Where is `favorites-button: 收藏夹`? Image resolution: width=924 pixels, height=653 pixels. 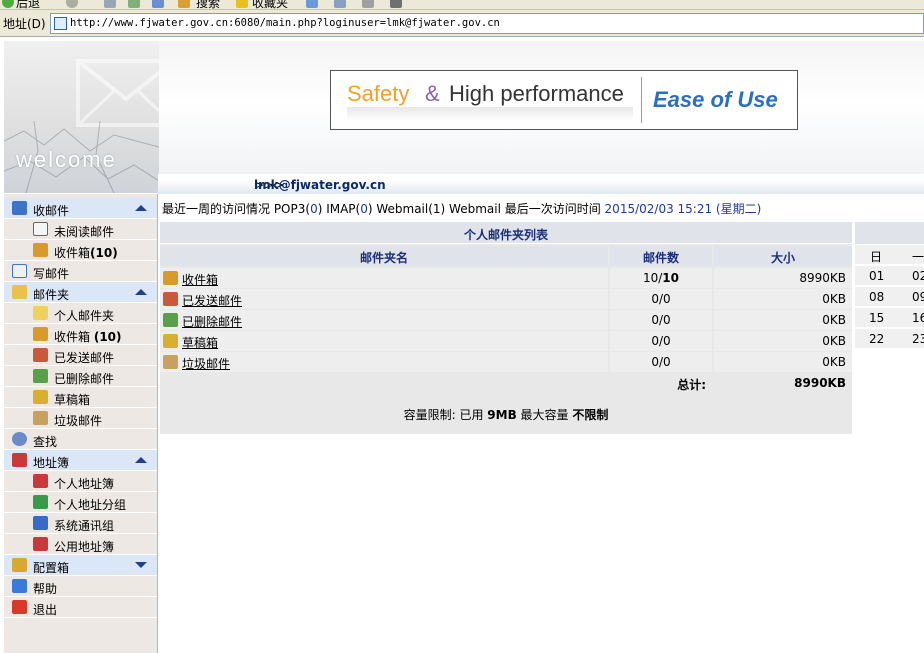
favorites-button: 收藏夹 is located at coordinates (270, 4).